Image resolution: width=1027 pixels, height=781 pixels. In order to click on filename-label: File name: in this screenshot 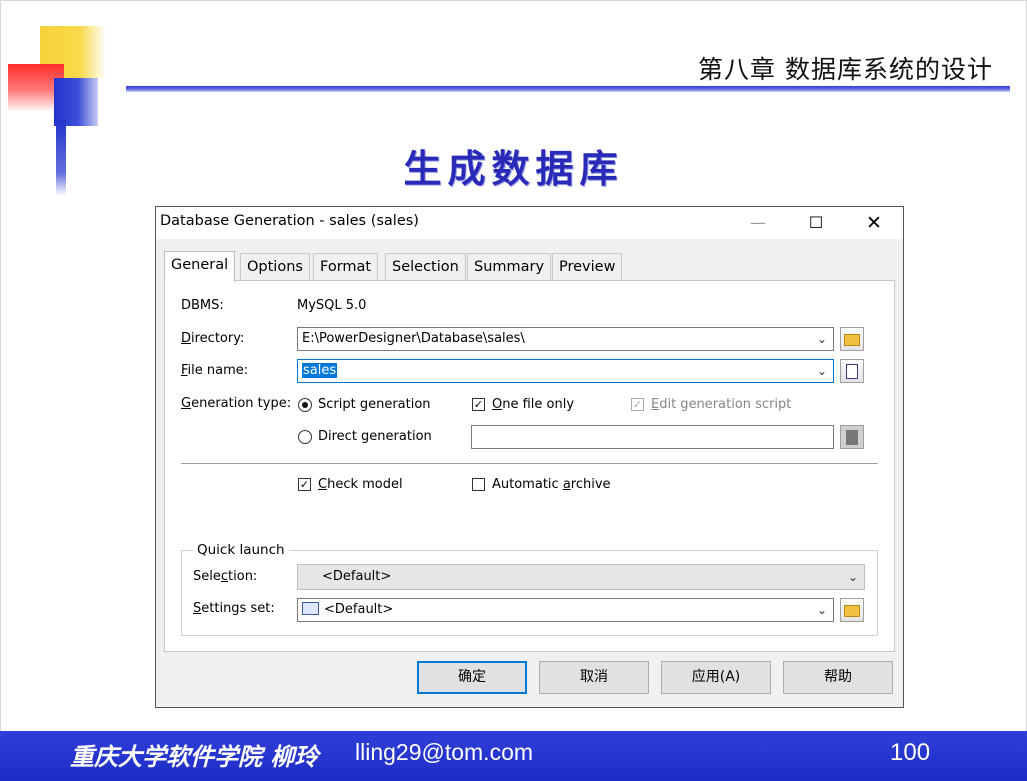, I will do `click(215, 370)`.